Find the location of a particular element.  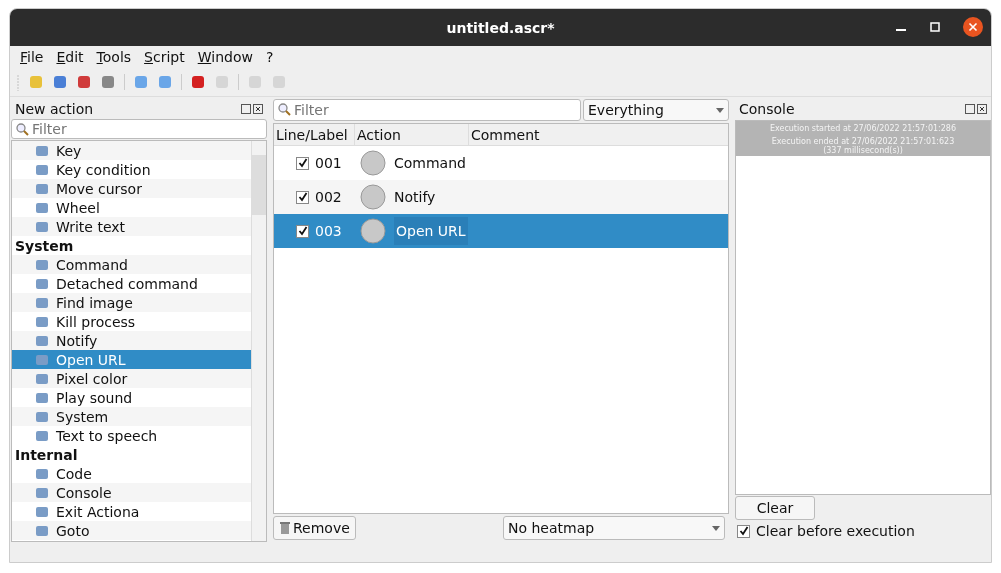

console-message: Execution started at 27/06/2022 21:57:01:286 is located at coordinates (863, 127).